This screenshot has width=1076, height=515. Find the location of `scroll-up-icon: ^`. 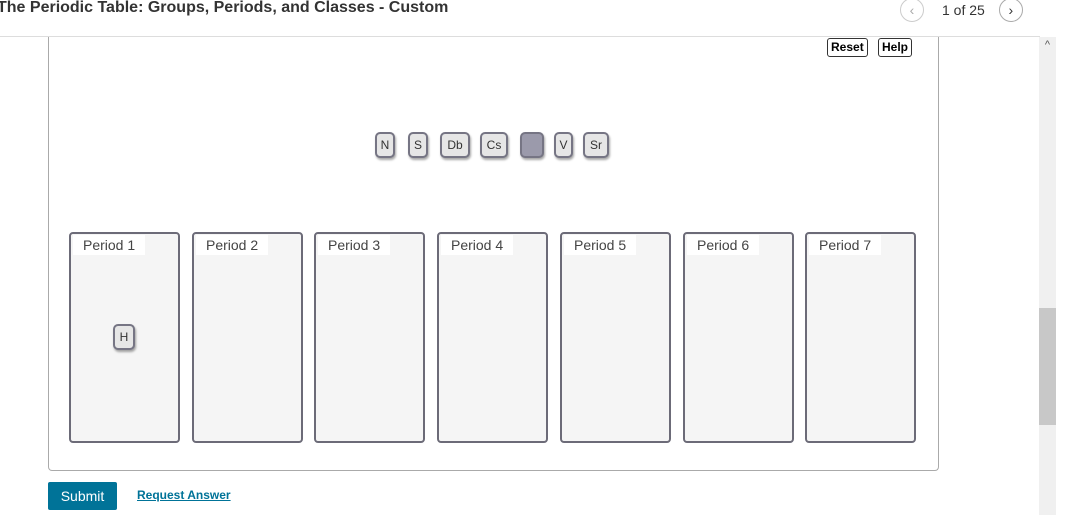

scroll-up-icon: ^ is located at coordinates (1047, 45).